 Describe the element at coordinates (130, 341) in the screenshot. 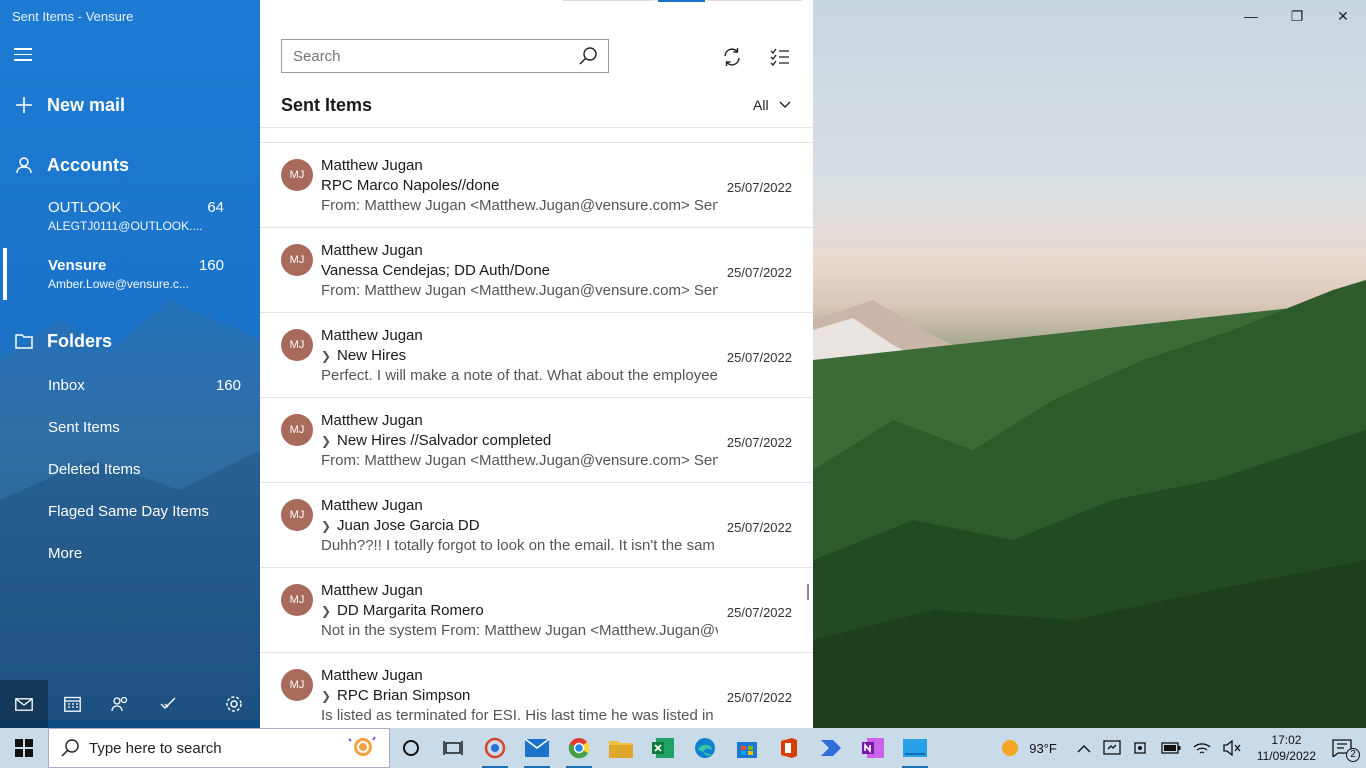

I see `folders-header: Folders` at that location.